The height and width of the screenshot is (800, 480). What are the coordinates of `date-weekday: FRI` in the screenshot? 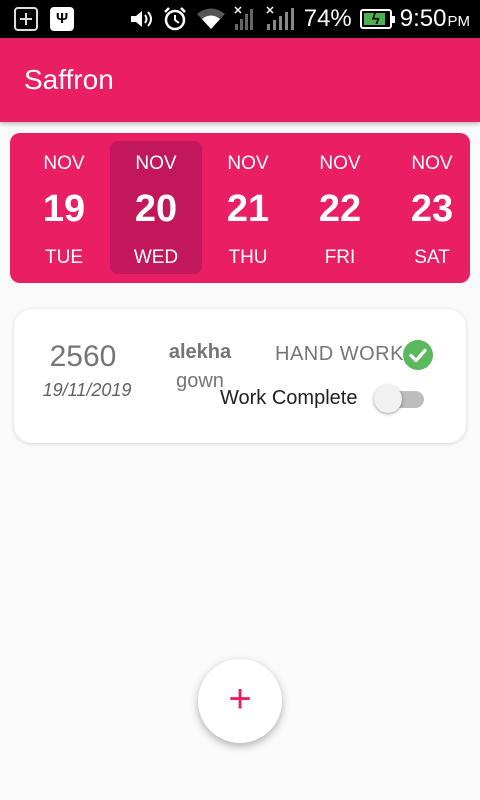 It's located at (340, 257).